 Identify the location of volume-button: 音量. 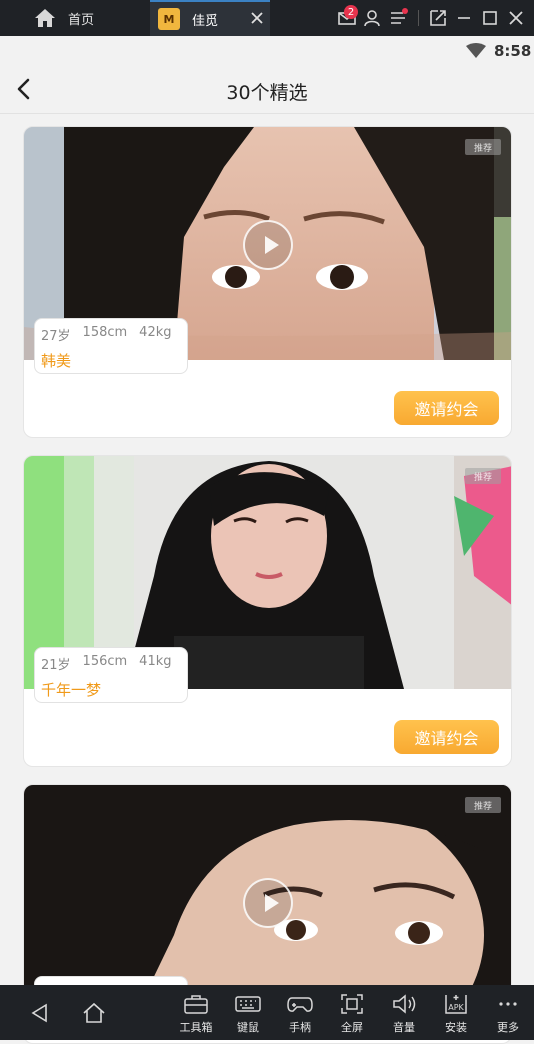
(404, 1014).